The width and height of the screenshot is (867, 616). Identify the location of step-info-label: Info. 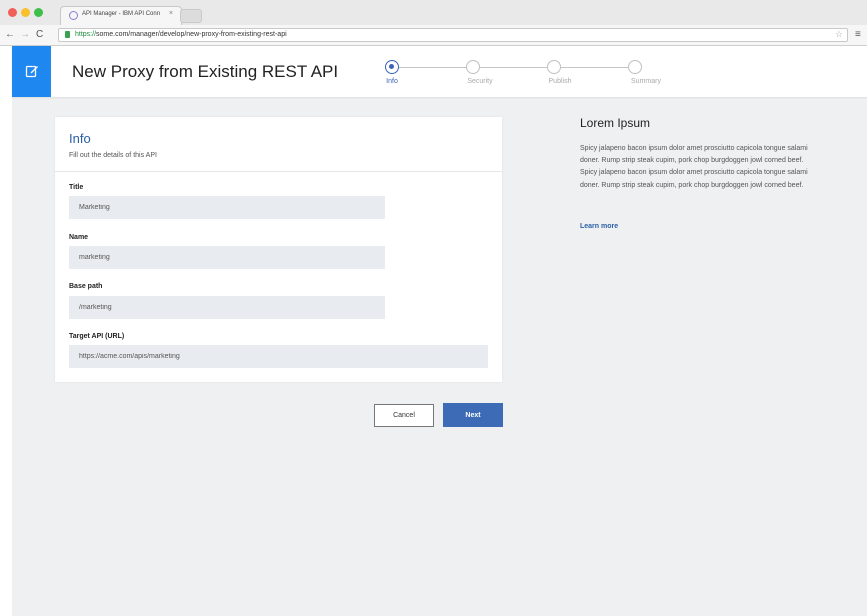
(392, 81).